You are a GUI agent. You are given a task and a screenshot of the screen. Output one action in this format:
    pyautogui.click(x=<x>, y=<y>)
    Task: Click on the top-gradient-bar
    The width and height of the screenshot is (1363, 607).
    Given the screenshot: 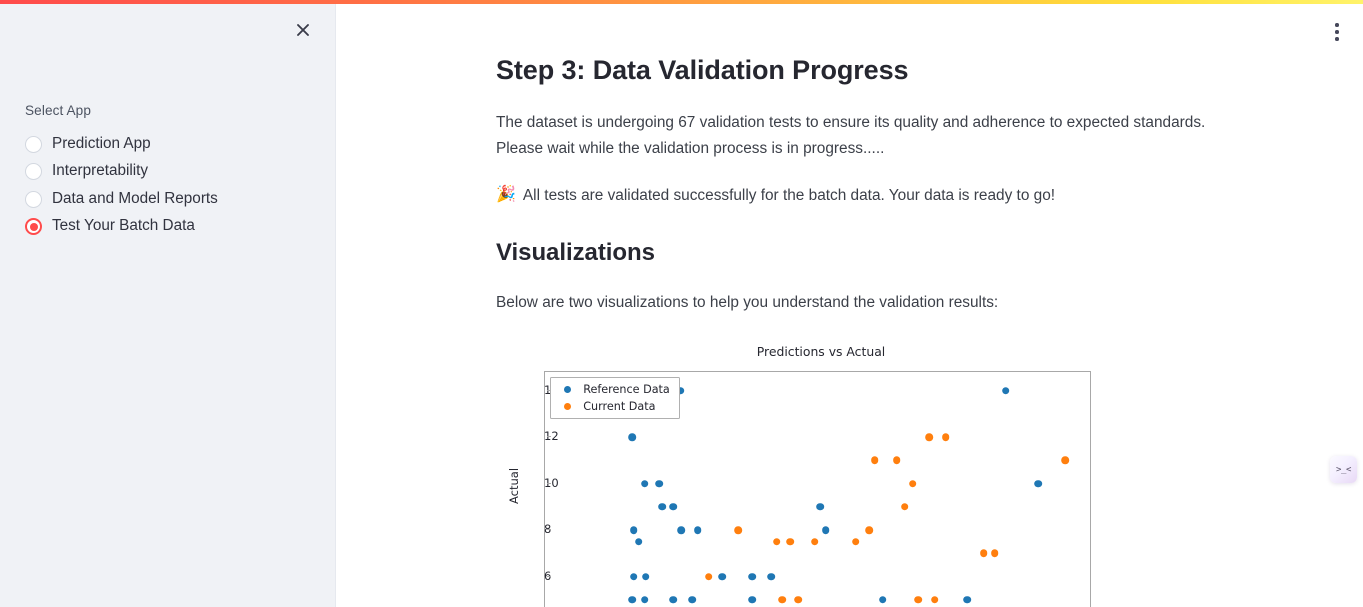 What is the action you would take?
    pyautogui.click(x=681, y=2)
    